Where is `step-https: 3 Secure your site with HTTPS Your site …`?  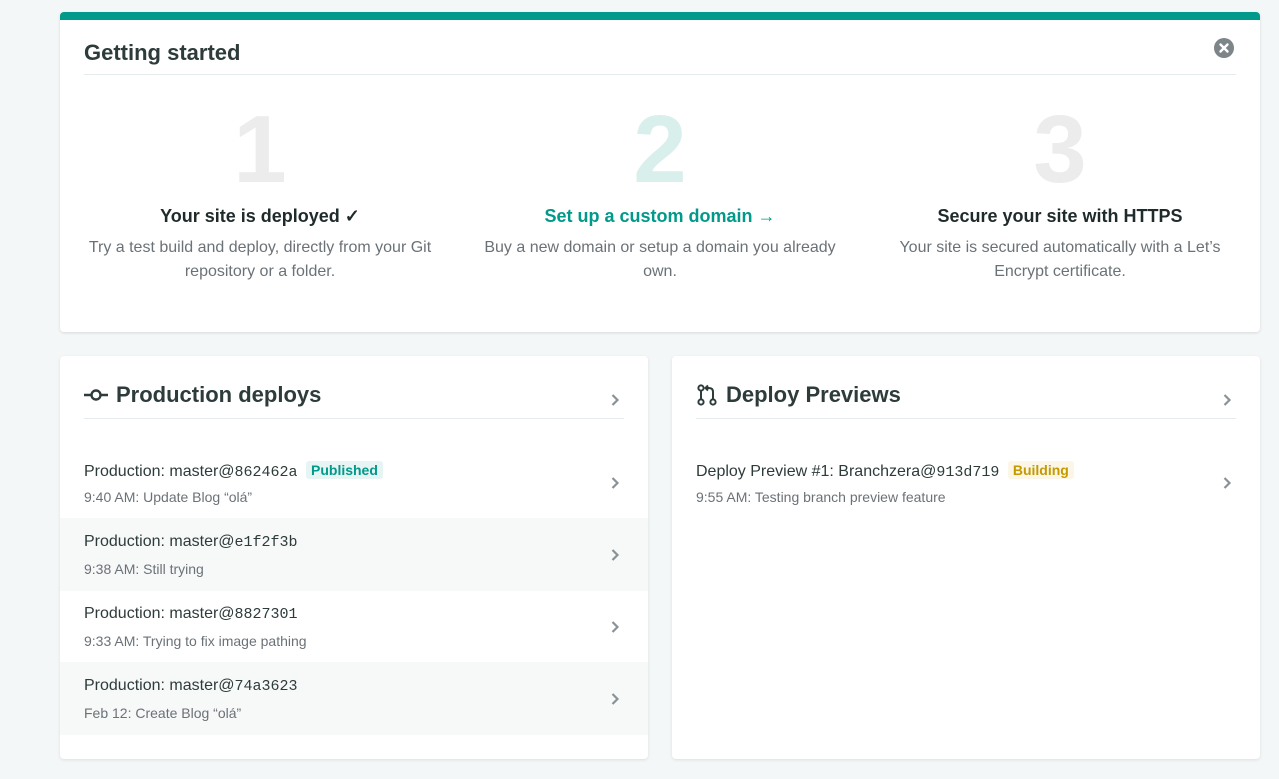 step-https: 3 Secure your site with HTTPS Your site … is located at coordinates (1060, 192).